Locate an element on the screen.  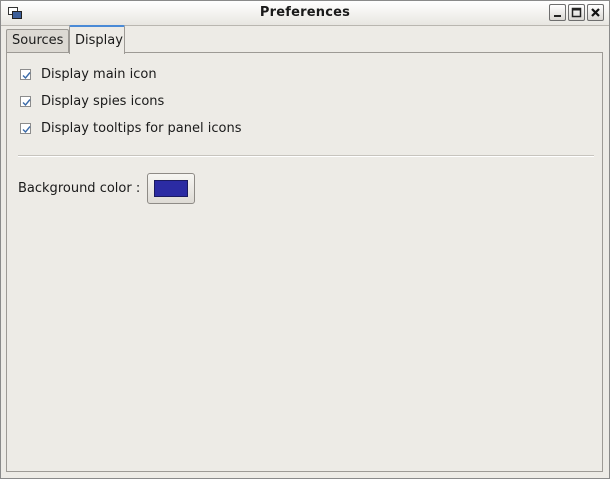
maximize-button is located at coordinates (576, 12).